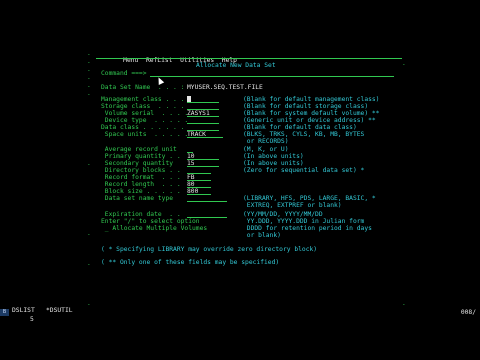 The height and width of the screenshot is (360, 480). Describe the element at coordinates (191, 184) in the screenshot. I see `field-value: 80` at that location.